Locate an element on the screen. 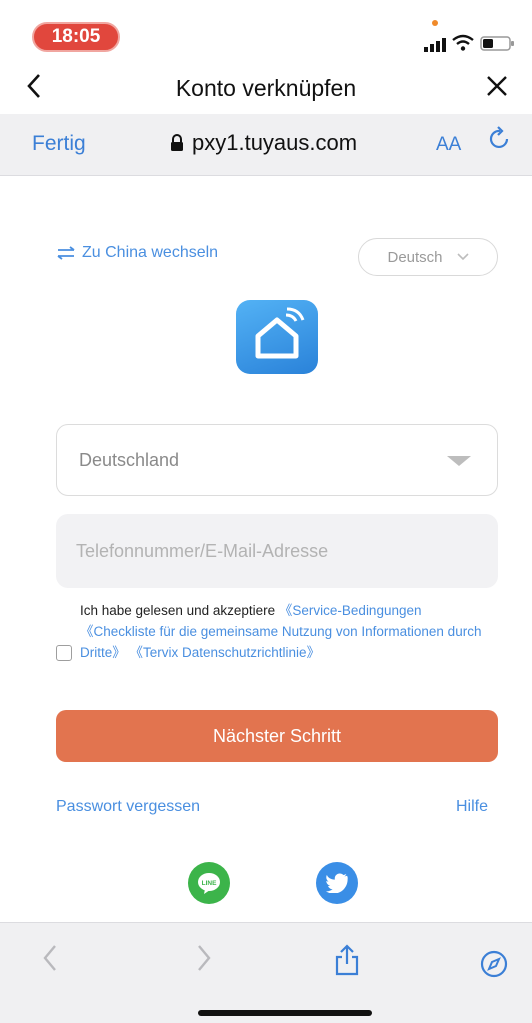 Image resolution: width=532 pixels, height=1023 pixels. terms-checkbox is located at coordinates (64, 653).